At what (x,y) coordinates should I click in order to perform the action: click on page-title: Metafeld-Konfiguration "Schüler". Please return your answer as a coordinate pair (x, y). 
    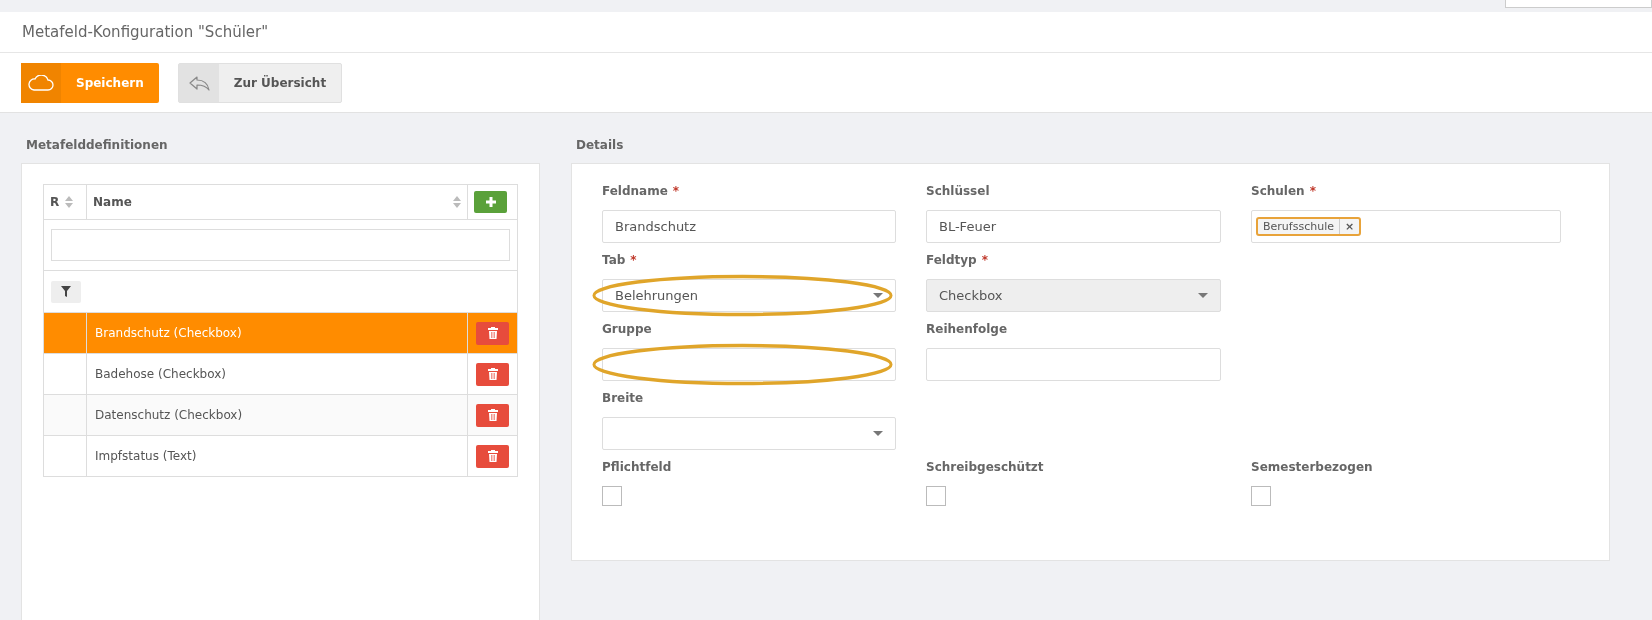
    Looking at the image, I should click on (145, 32).